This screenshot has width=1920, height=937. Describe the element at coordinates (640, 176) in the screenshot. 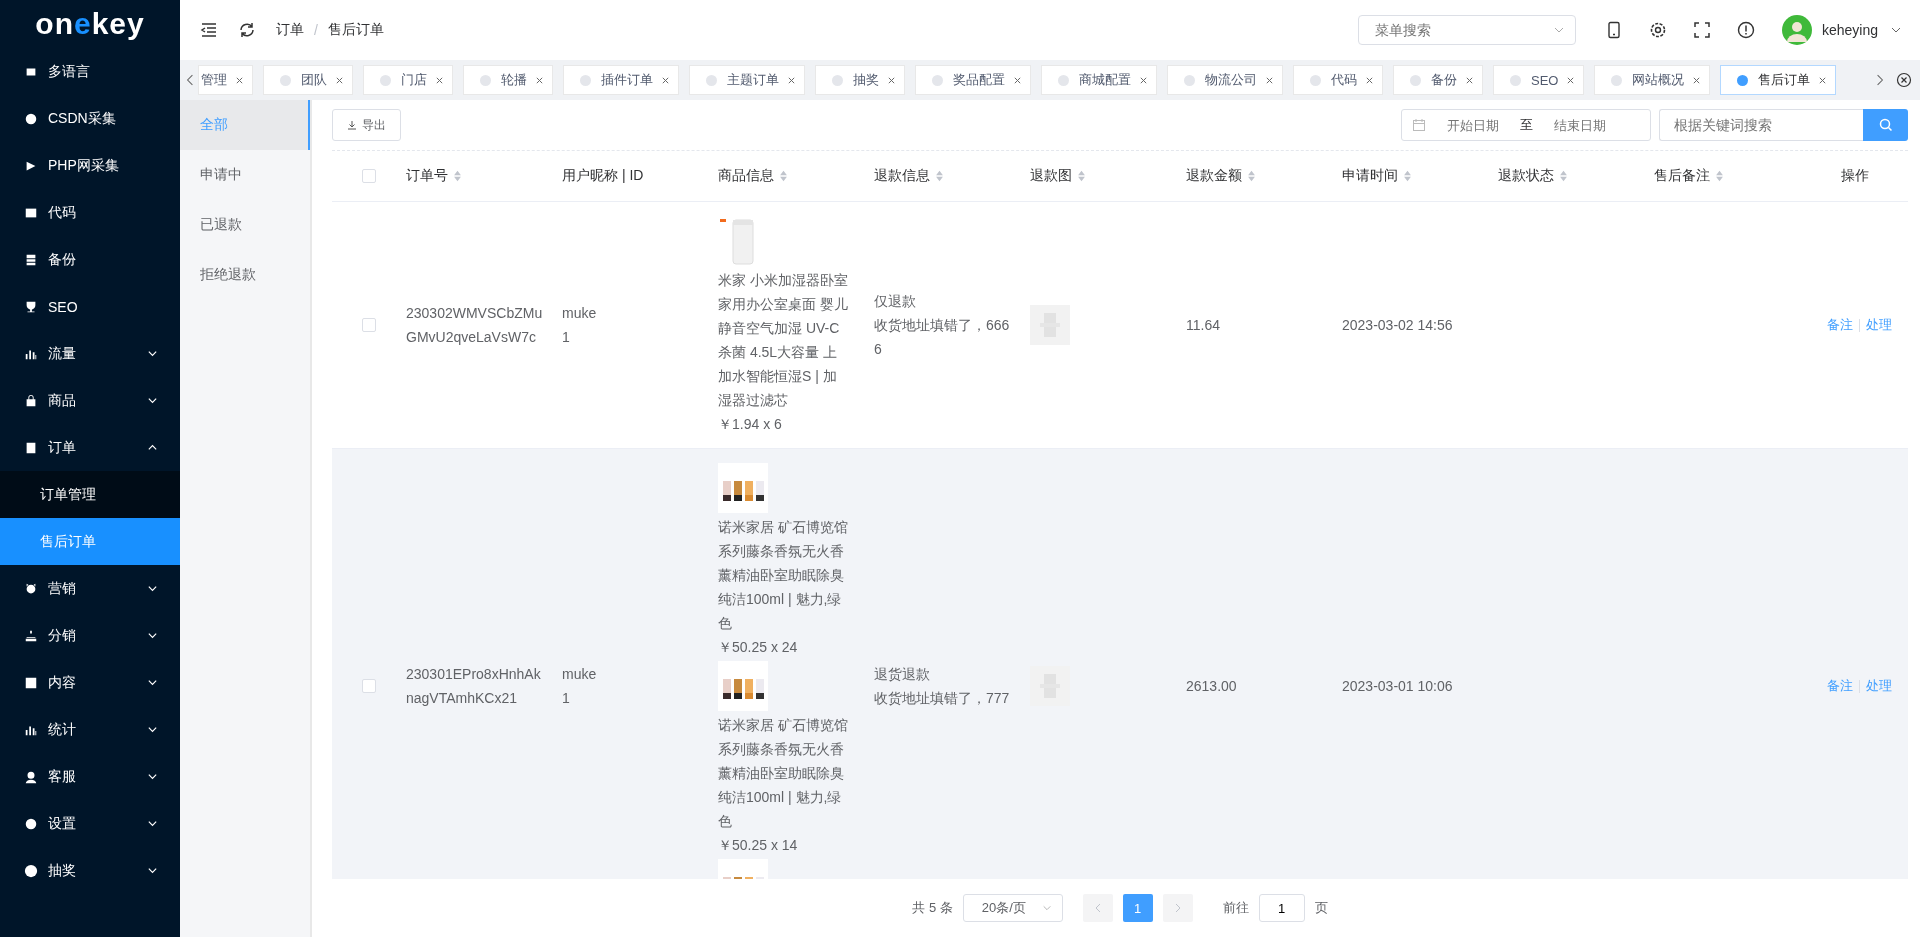

I see `column-header: 用户昵称 | ID` at that location.